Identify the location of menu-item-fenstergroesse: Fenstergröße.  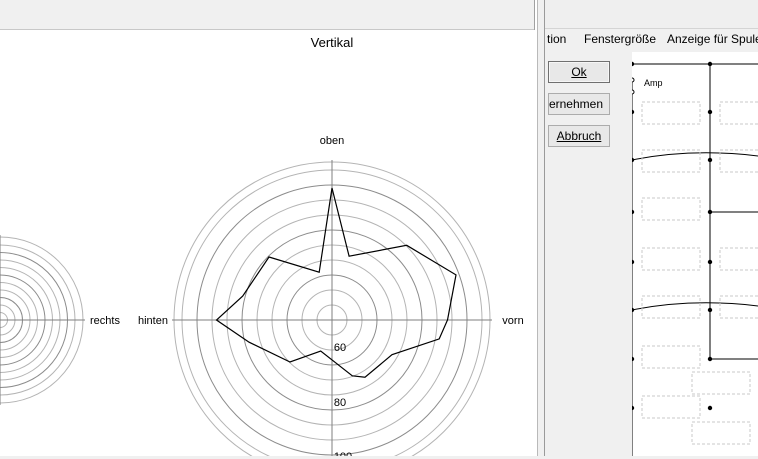
(620, 39).